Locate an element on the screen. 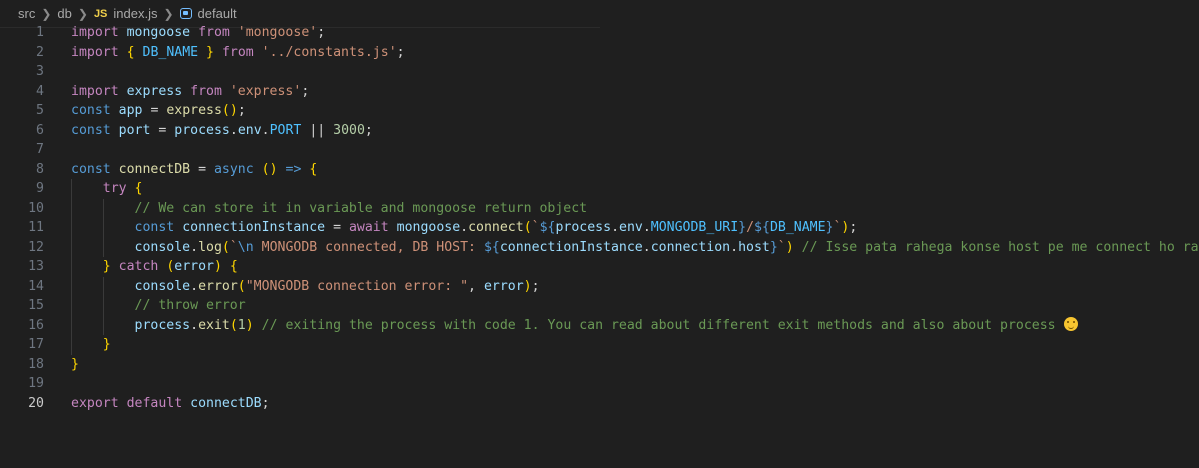  line-number: 1 is located at coordinates (40, 32).